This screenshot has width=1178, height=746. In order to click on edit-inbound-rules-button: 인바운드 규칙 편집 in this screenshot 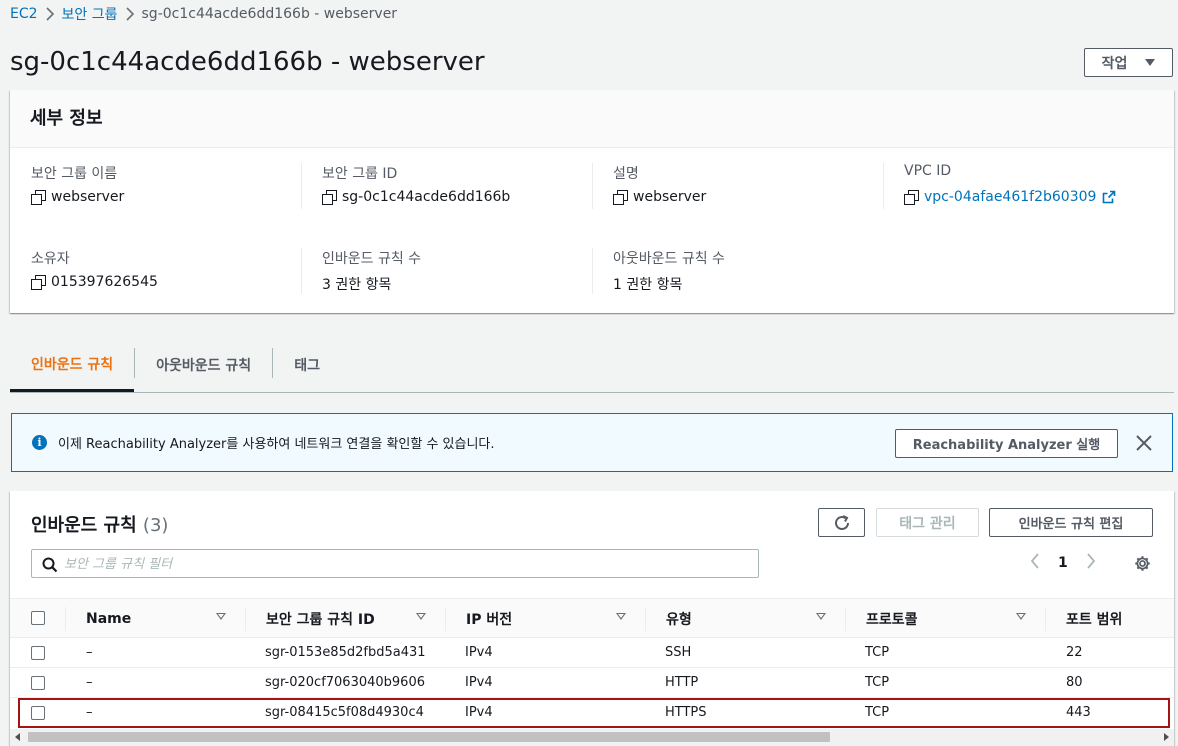, I will do `click(1071, 522)`.